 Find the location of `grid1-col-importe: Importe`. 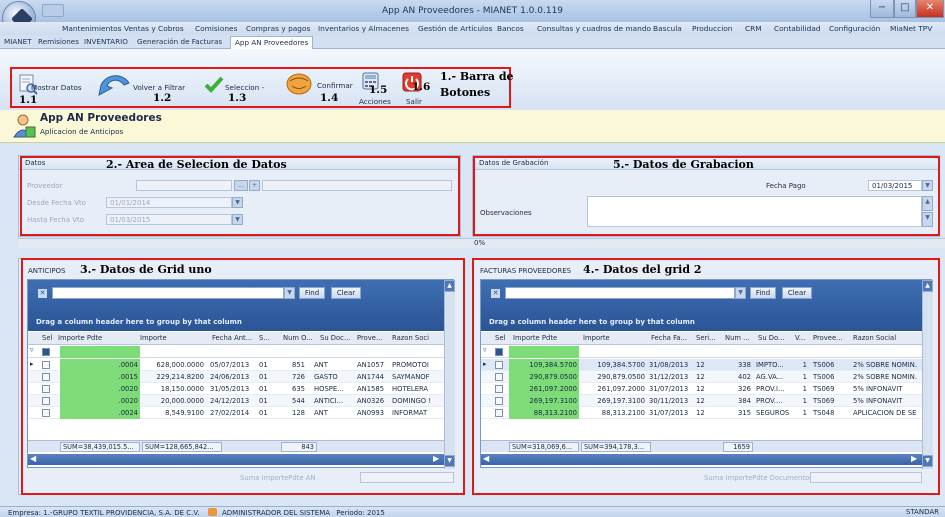

grid1-col-importe: Importe is located at coordinates (173, 338).